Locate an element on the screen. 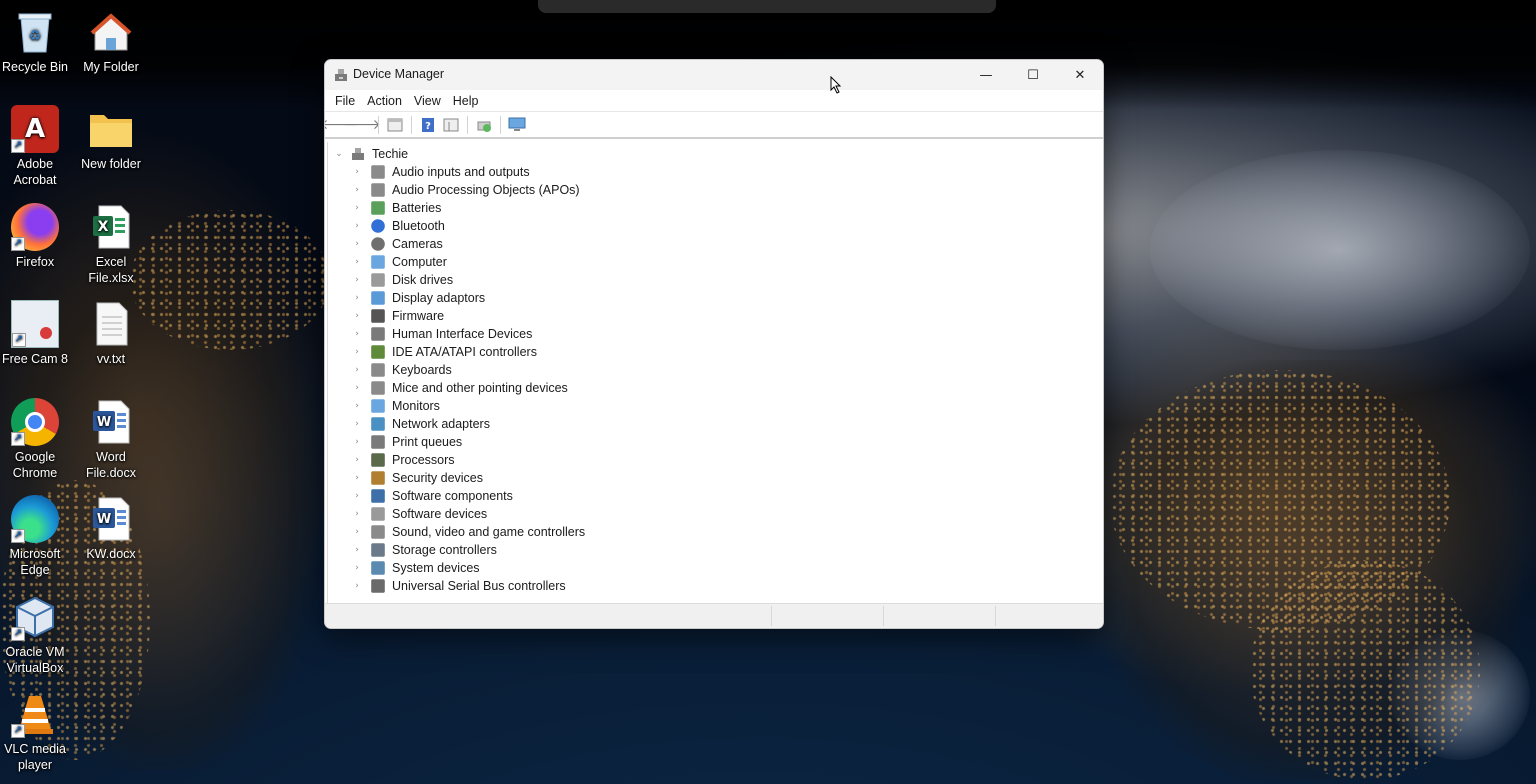  tree-category-row: › Keyboards is located at coordinates (402, 370).